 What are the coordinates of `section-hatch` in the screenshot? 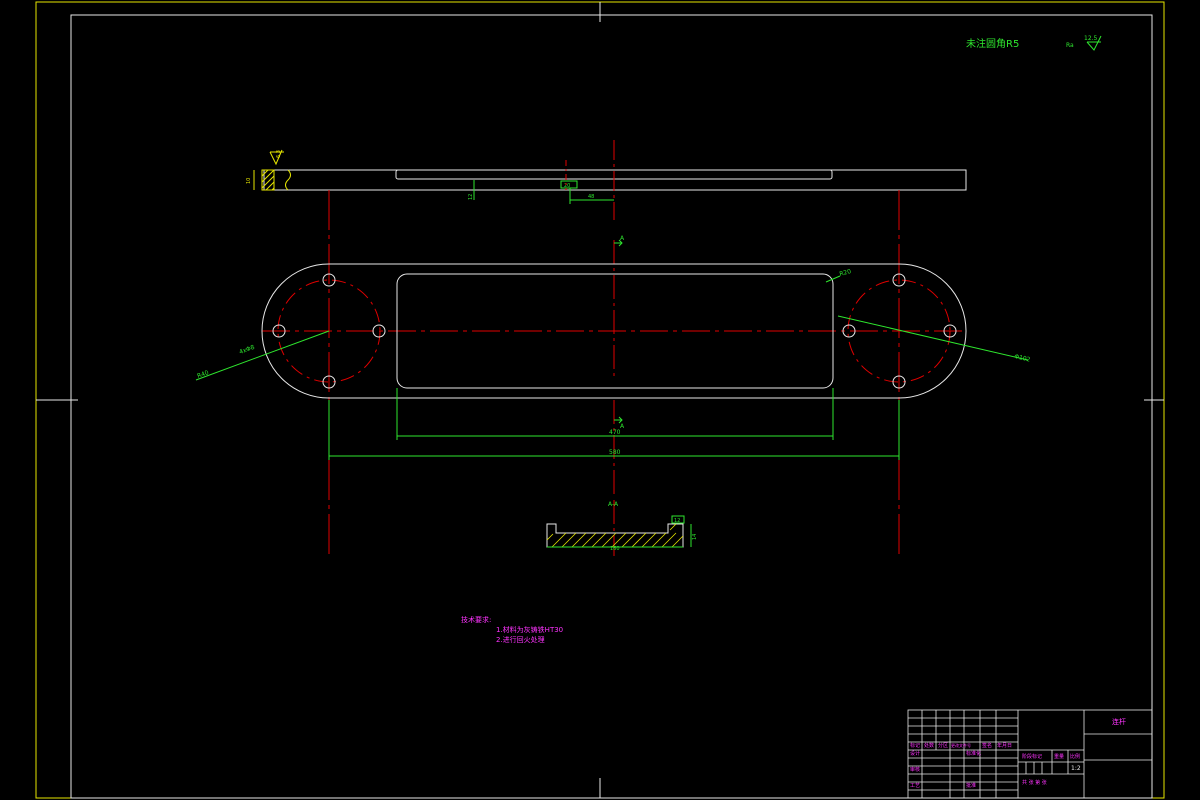 It's located at (615, 535).